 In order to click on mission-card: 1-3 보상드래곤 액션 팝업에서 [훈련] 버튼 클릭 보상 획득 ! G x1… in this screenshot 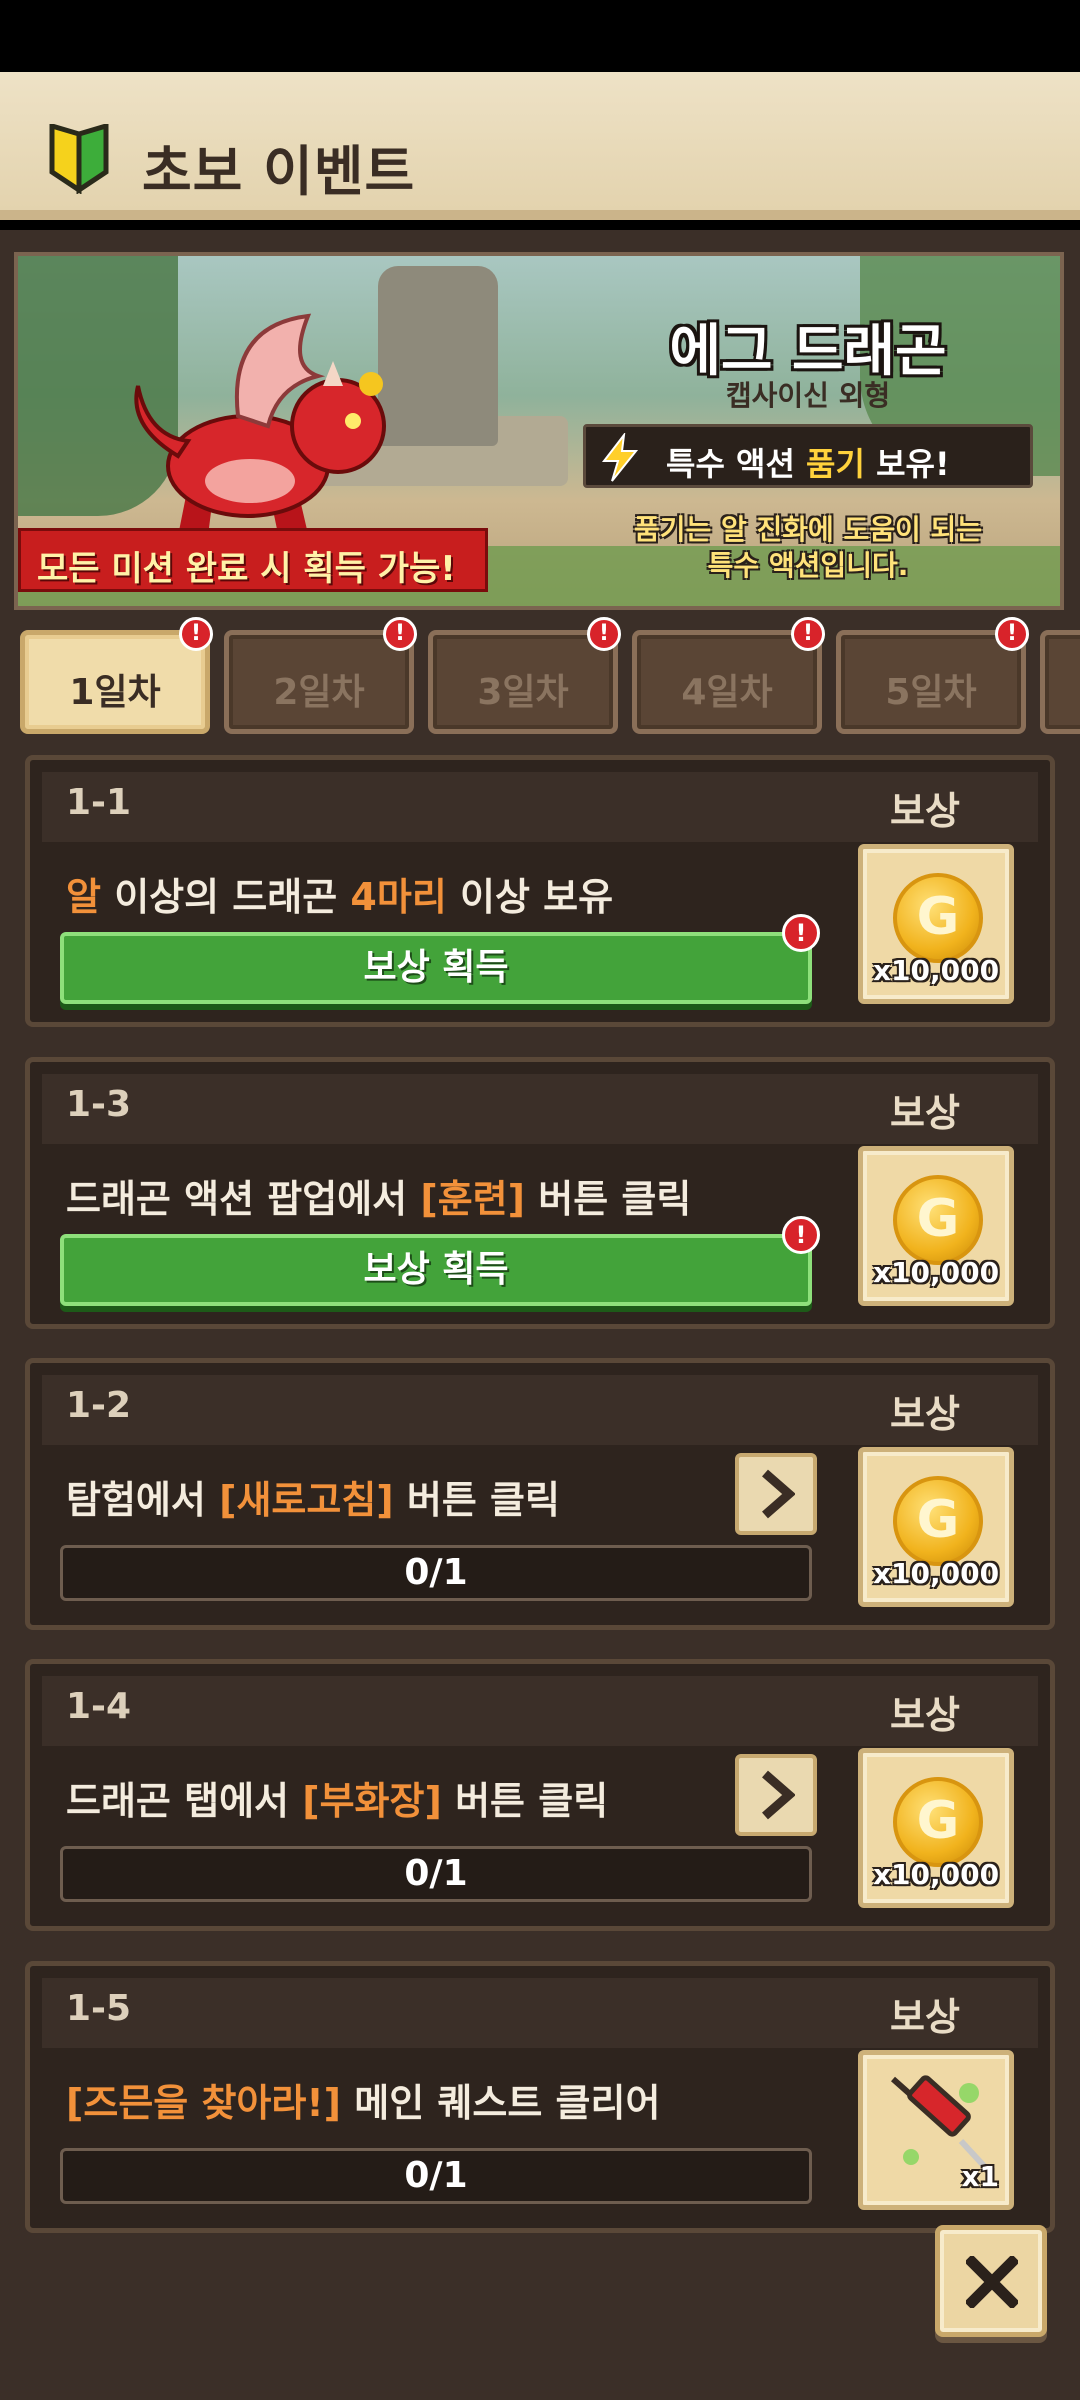, I will do `click(540, 1193)`.